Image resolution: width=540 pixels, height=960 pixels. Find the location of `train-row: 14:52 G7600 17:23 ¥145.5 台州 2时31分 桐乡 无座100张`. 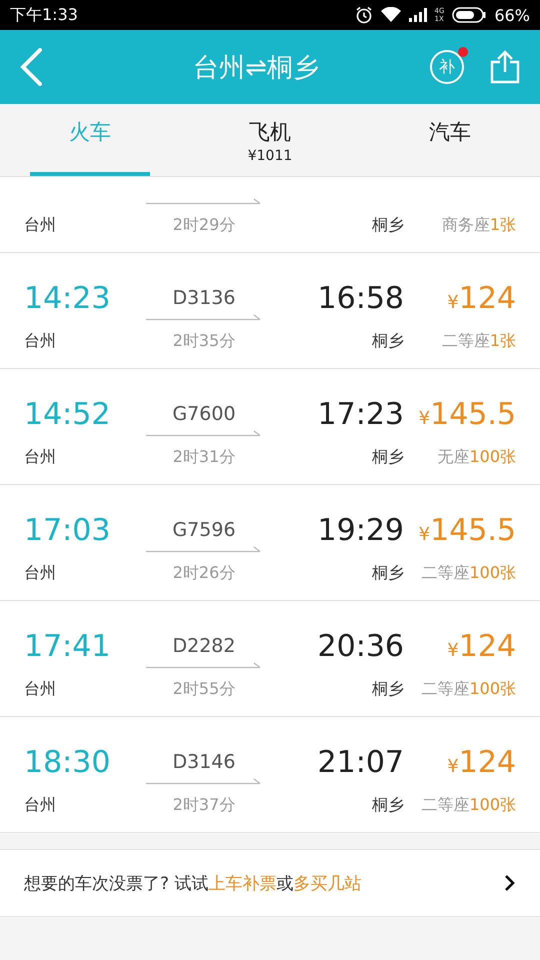

train-row: 14:52 G7600 17:23 ¥145.5 台州 2时31分 桐乡 无座100张 is located at coordinates (270, 427).